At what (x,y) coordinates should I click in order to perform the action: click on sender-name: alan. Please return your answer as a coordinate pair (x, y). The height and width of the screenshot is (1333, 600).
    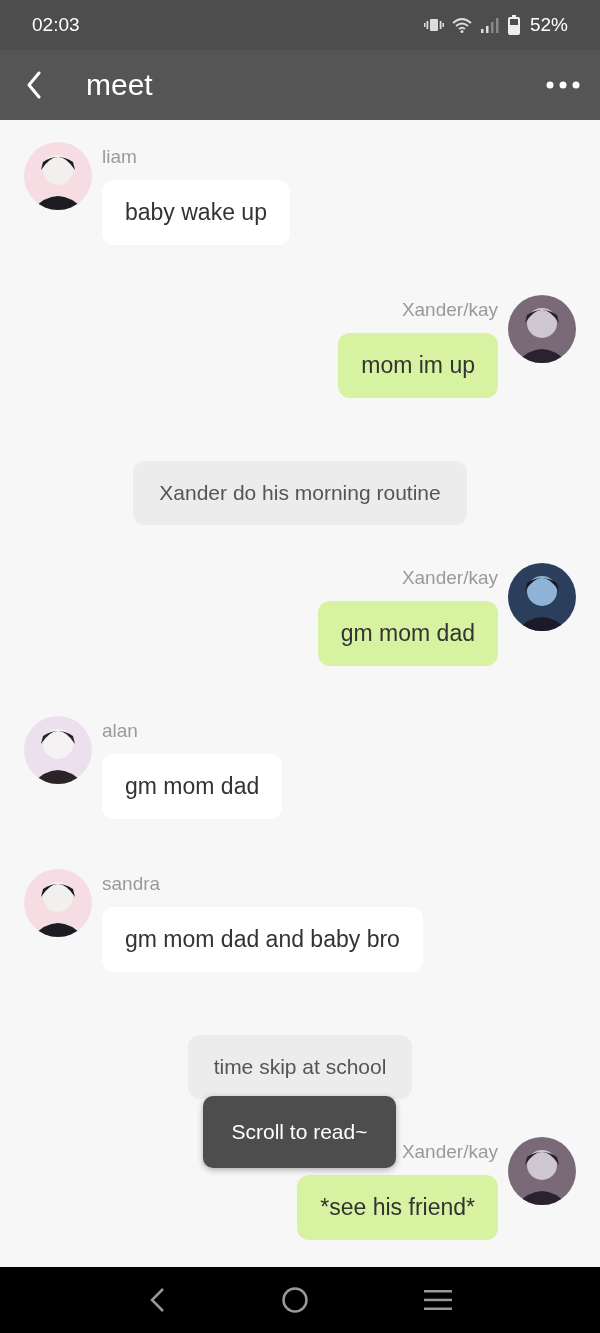
    Looking at the image, I should click on (120, 731).